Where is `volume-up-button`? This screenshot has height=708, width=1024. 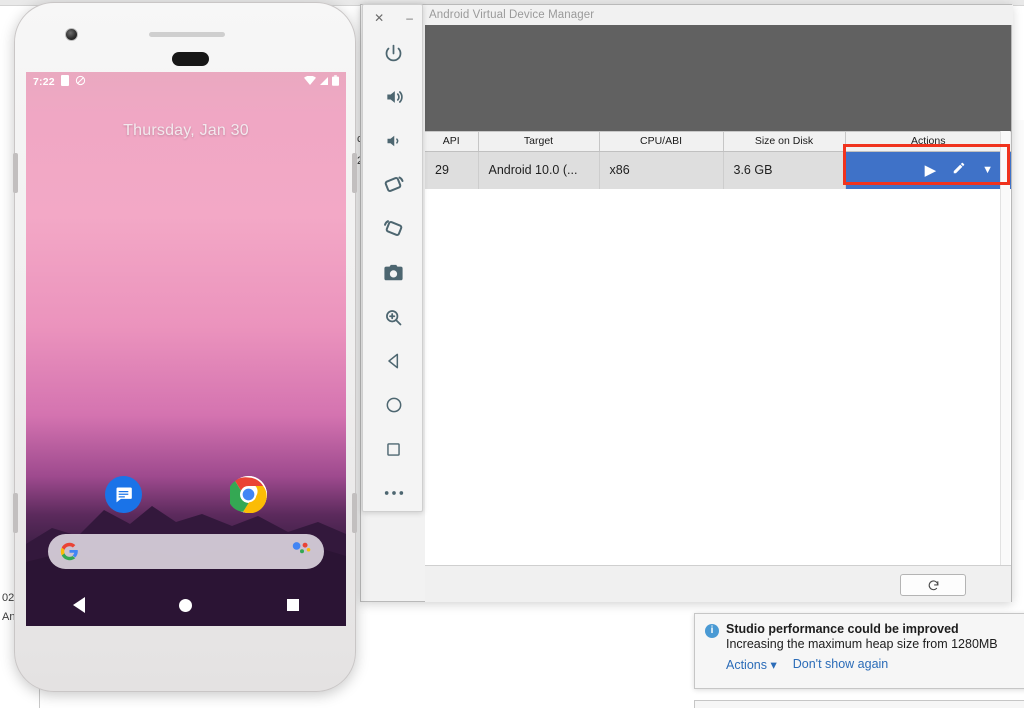 volume-up-button is located at coordinates (393, 97).